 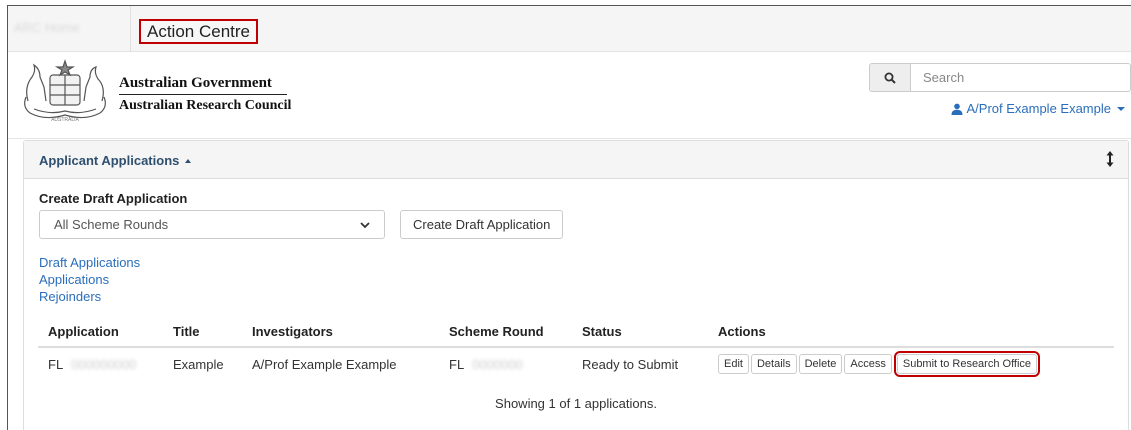 I want to click on coat-of-arms-icon: AUSTRALIA, so click(x=65, y=91).